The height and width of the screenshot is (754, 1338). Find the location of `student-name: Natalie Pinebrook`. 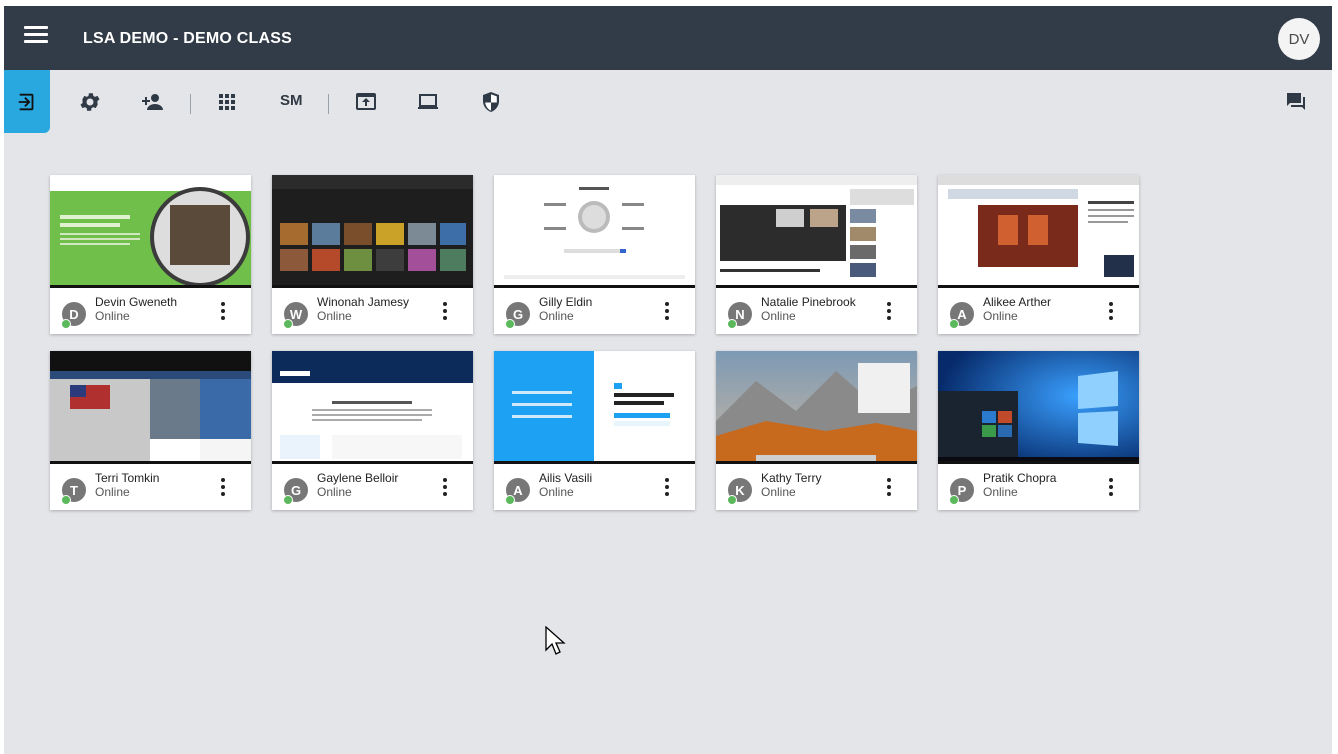

student-name: Natalie Pinebrook is located at coordinates (808, 302).